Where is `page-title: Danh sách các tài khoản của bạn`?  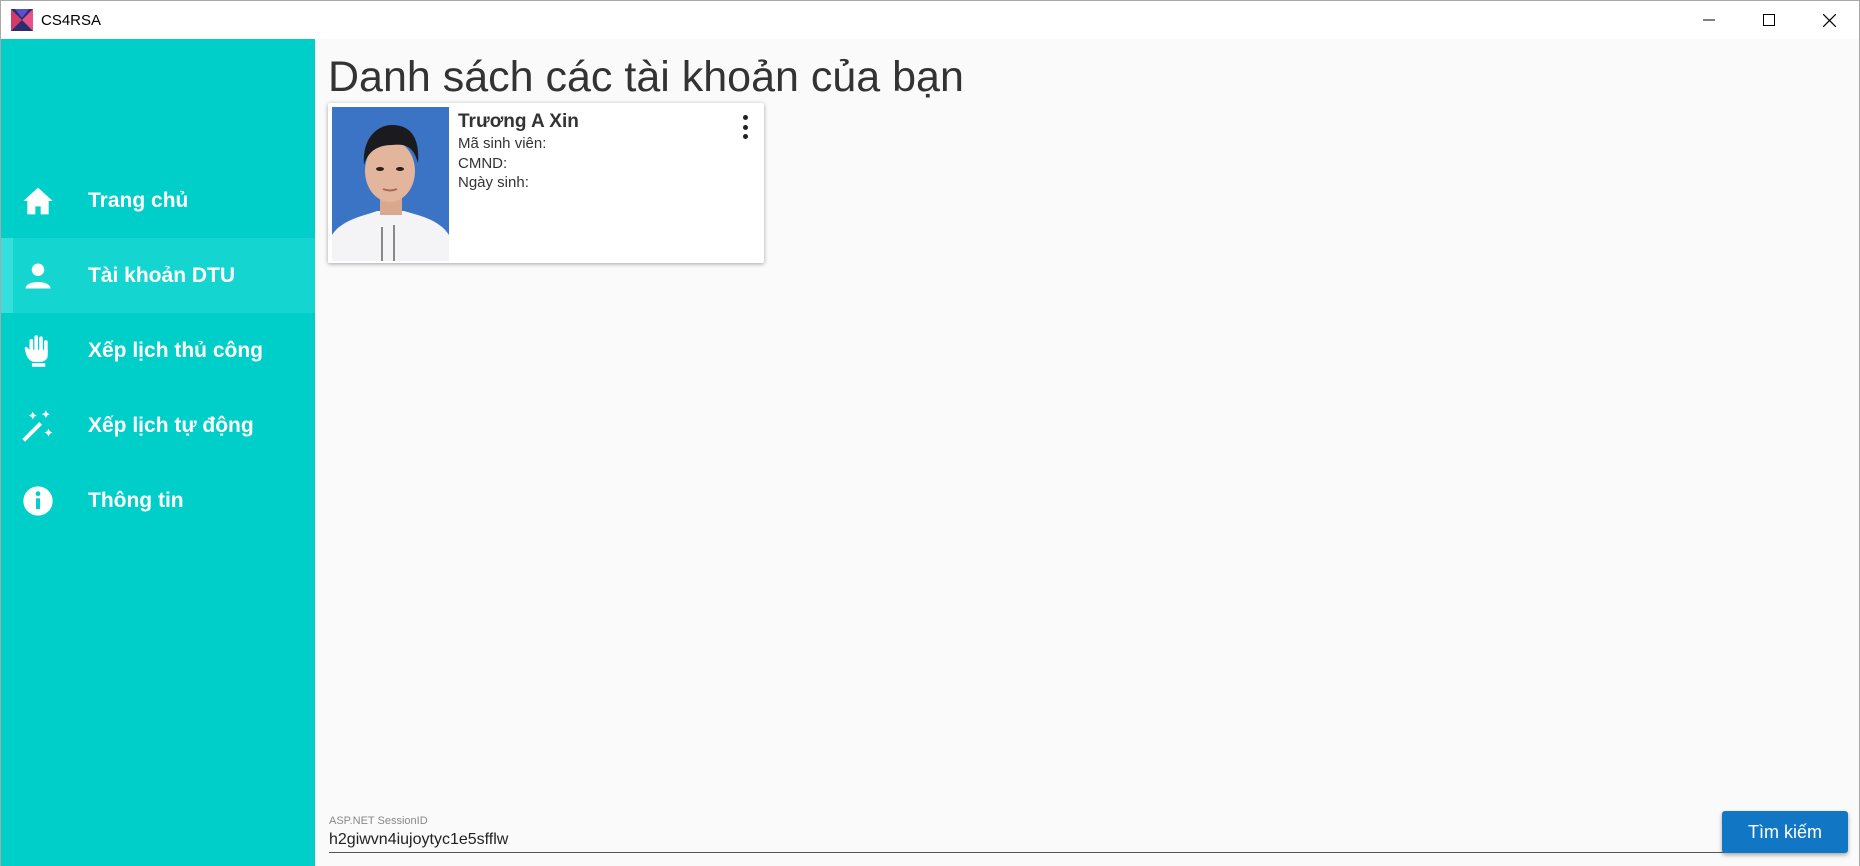
page-title: Danh sách các tài khoản của bạn is located at coordinates (646, 77).